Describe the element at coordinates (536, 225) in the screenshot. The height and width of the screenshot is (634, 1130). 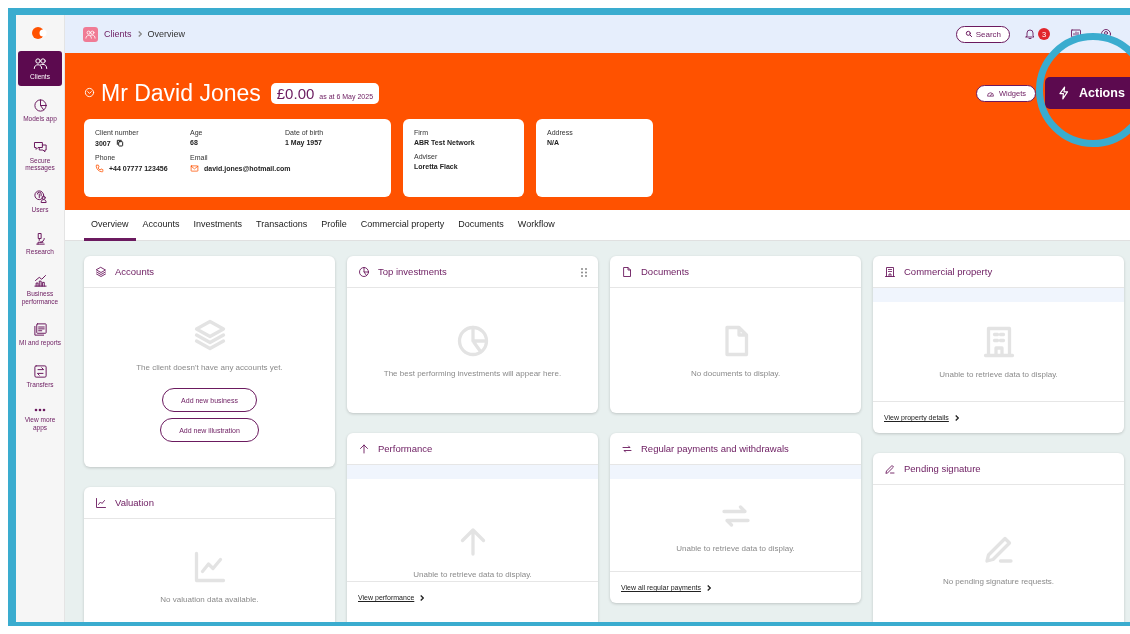
I see `tab: Workflow` at that location.